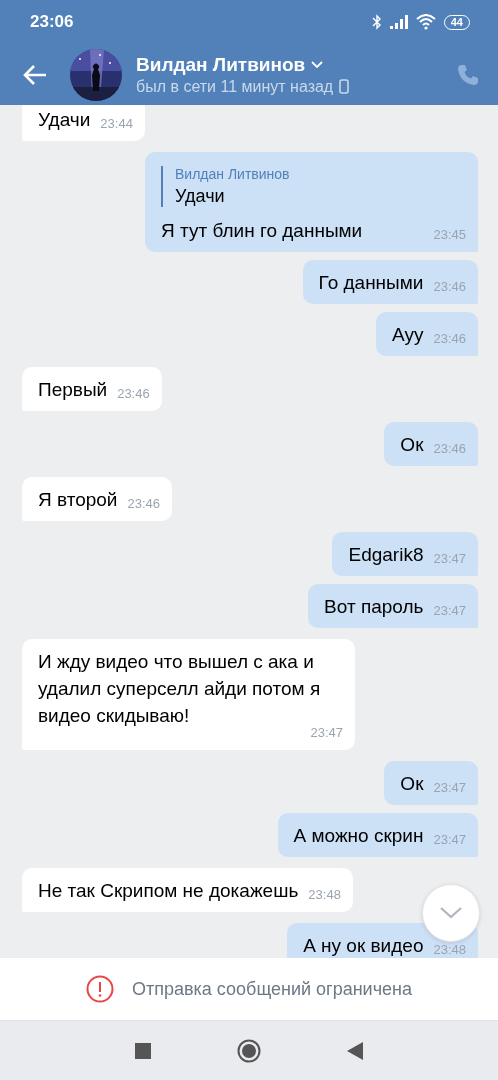 The height and width of the screenshot is (1080, 498). What do you see at coordinates (451, 913) in the screenshot?
I see `chevron-down-icon` at bounding box center [451, 913].